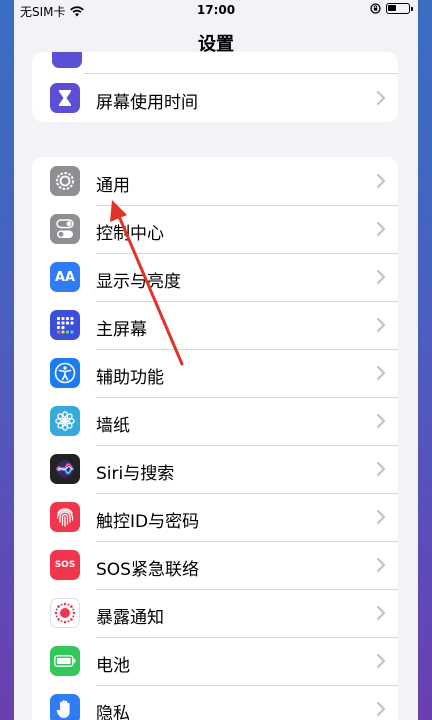  Describe the element at coordinates (65, 517) in the screenshot. I see `fingerprint-icon` at that location.